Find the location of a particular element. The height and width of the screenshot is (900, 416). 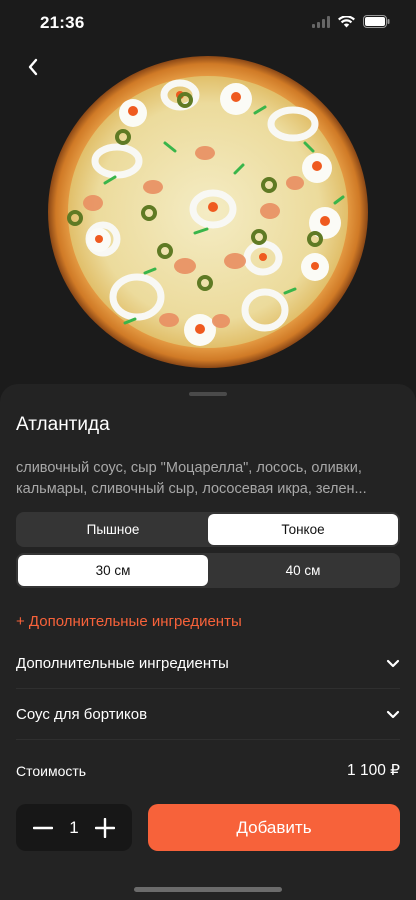

price-row: Стоимость 1 100 ₽ is located at coordinates (208, 770).